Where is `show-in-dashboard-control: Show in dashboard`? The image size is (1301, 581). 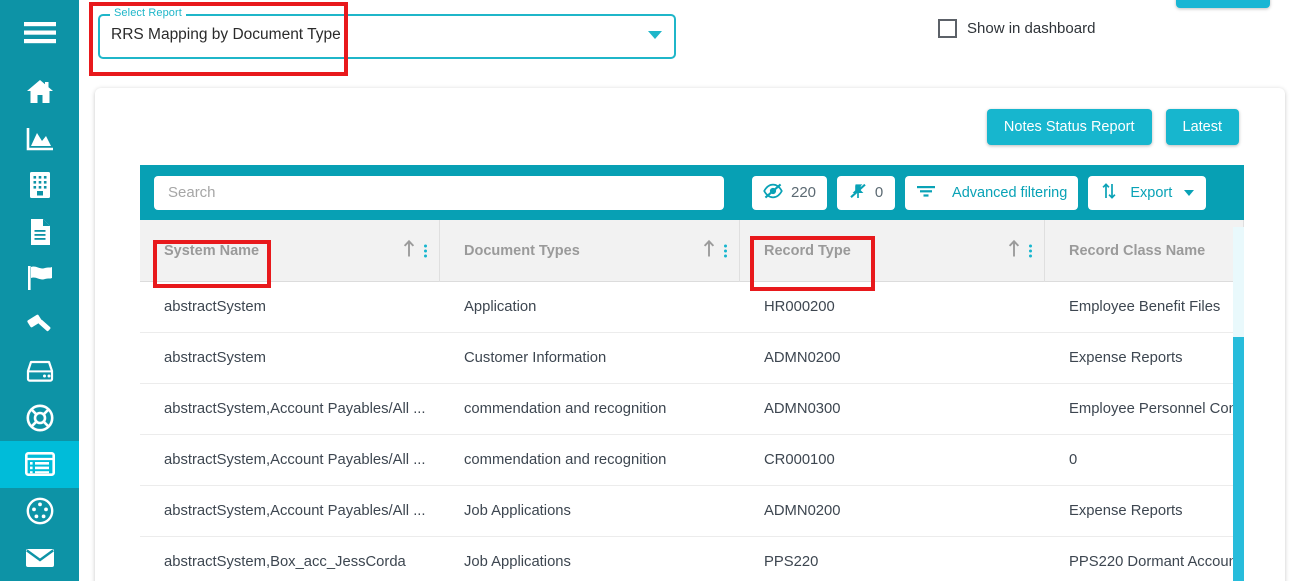 show-in-dashboard-control: Show in dashboard is located at coordinates (1016, 28).